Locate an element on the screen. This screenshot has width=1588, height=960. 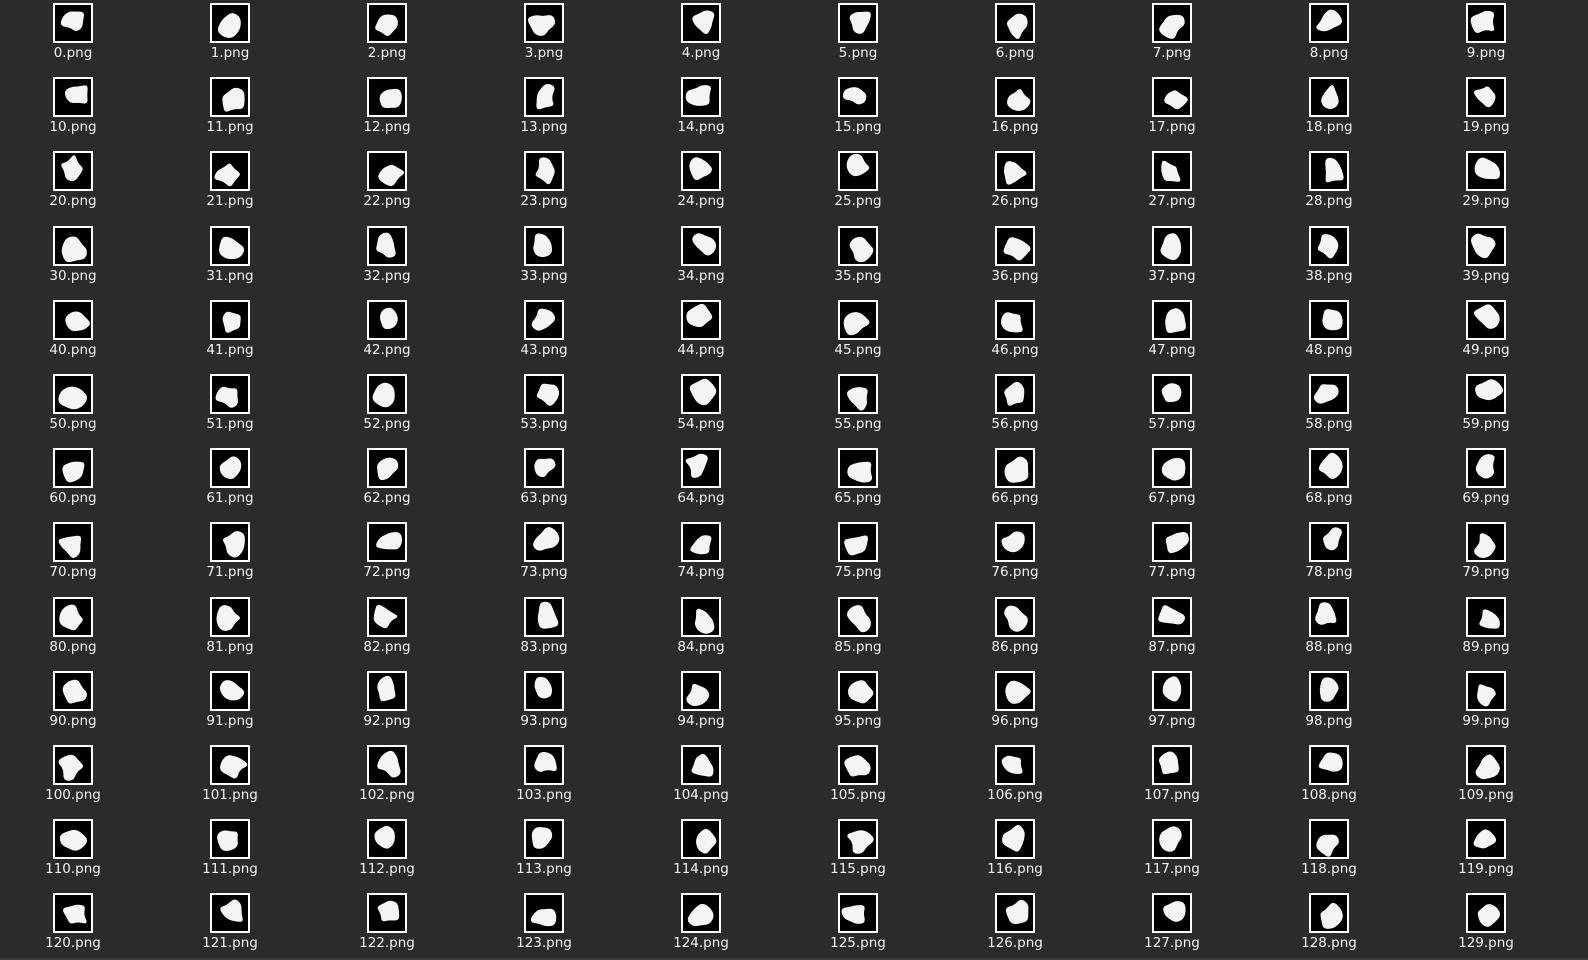
file-item: 35.png is located at coordinates (858, 258).